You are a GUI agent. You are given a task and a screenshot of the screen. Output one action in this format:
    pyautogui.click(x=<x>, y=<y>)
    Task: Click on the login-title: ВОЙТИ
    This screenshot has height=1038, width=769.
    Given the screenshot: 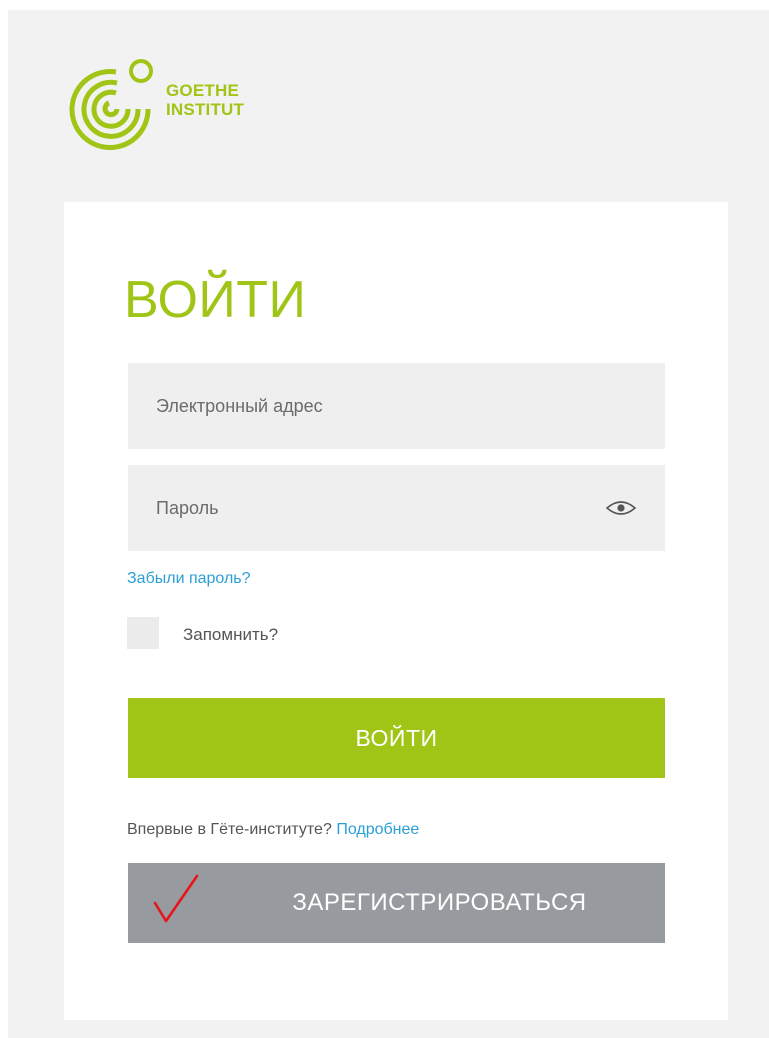 What is the action you would take?
    pyautogui.click(x=215, y=300)
    